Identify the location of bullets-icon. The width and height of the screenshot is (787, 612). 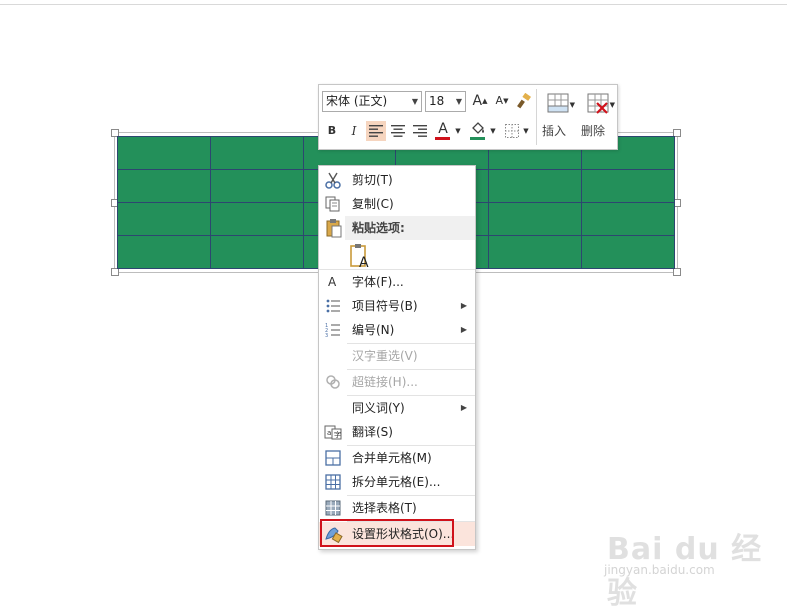
(333, 306).